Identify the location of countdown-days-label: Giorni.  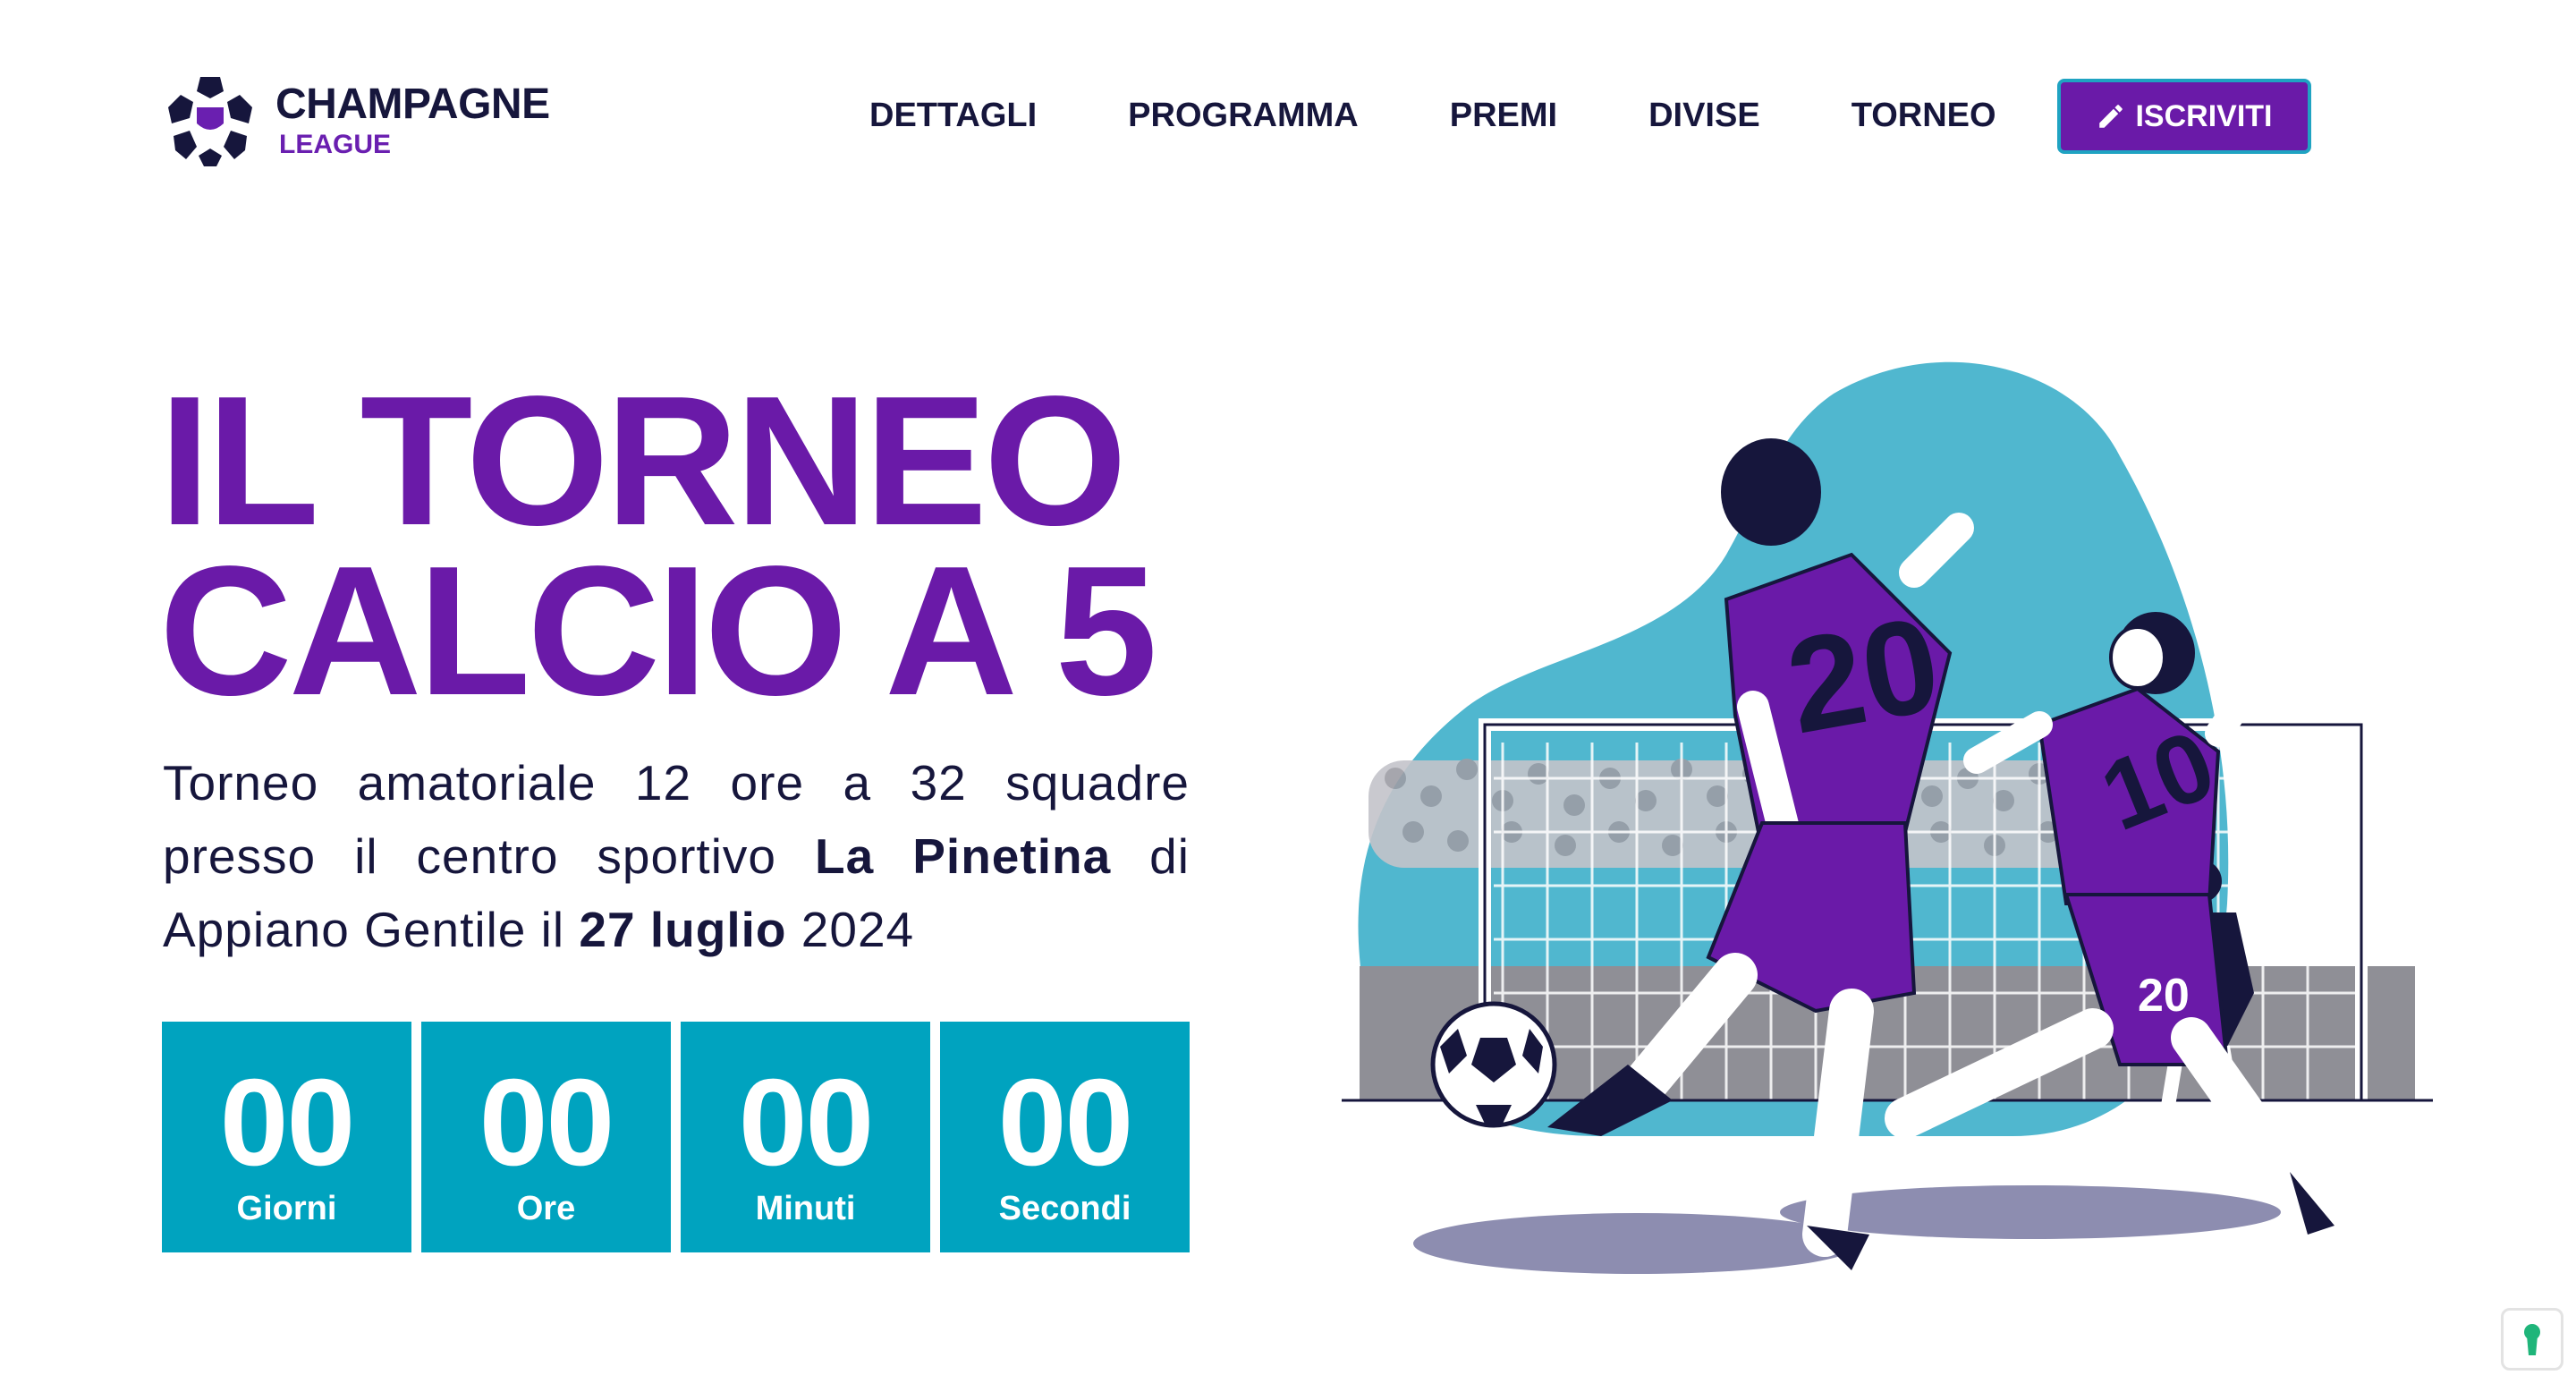
(286, 1208).